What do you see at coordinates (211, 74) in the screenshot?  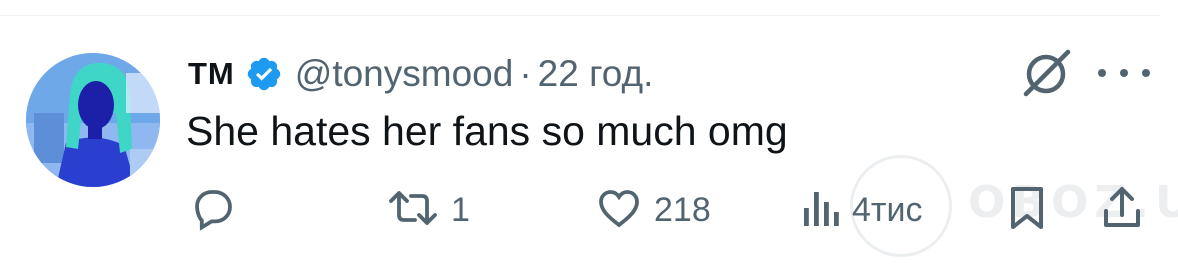 I see `display-name: TM` at bounding box center [211, 74].